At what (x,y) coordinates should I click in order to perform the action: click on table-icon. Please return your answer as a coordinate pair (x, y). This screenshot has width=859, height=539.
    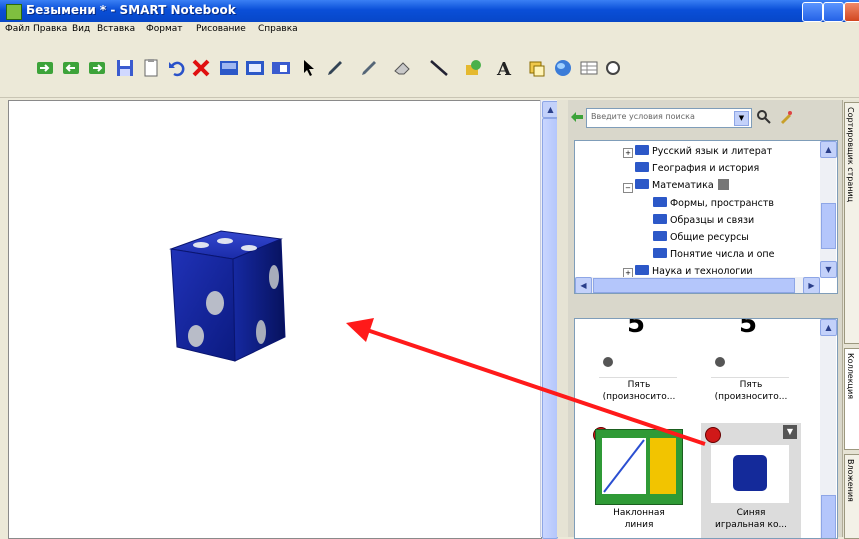
    Looking at the image, I should click on (589, 68).